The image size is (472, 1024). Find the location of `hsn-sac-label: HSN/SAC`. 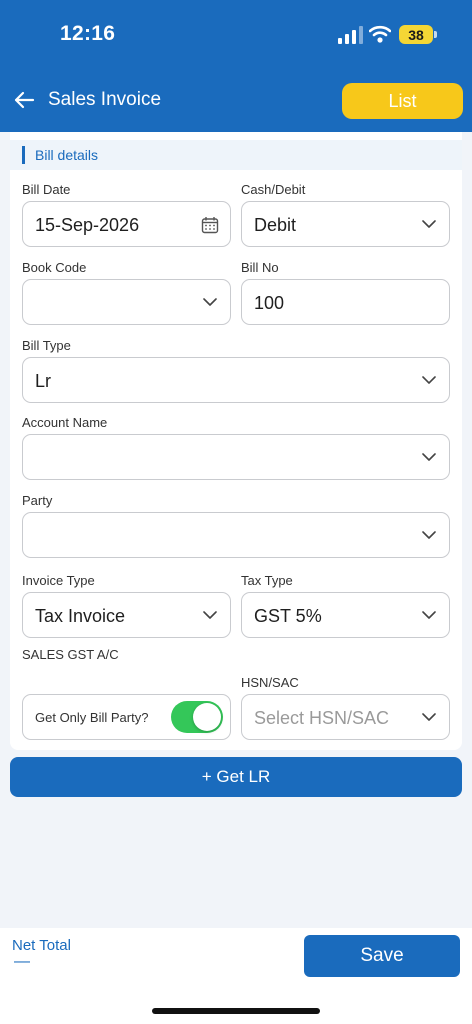

hsn-sac-label: HSN/SAC is located at coordinates (270, 682).